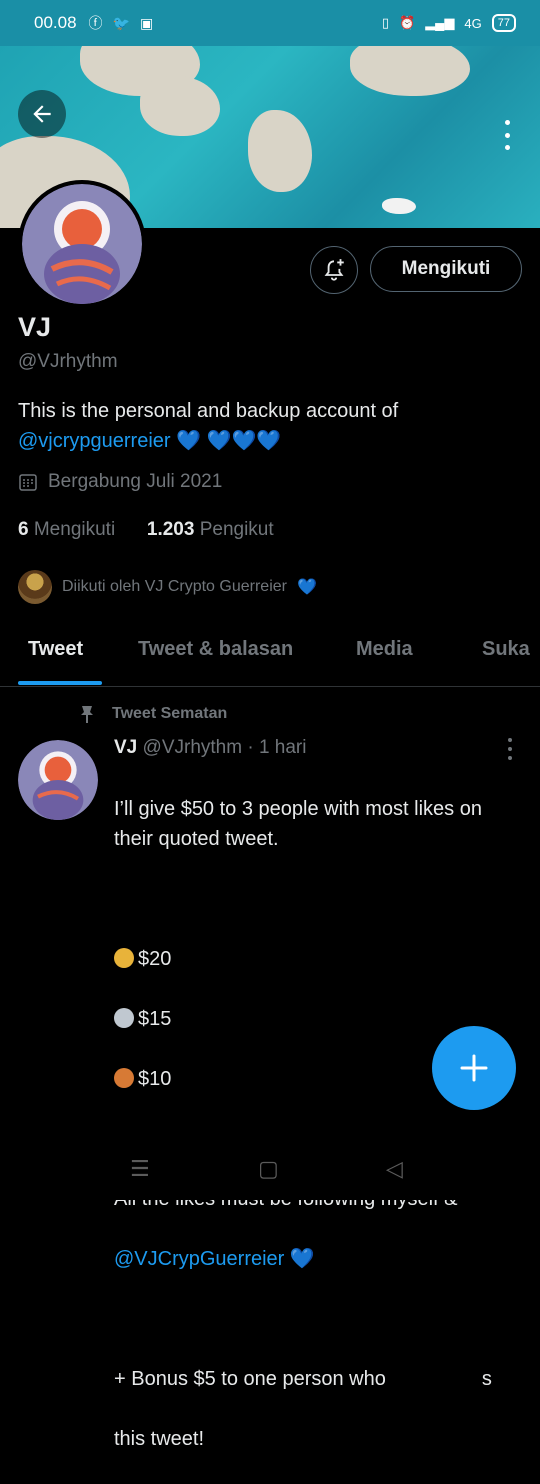 This screenshot has height=1484, width=540. I want to click on followed-by-text: Diikuti oleh VJ Crypto Guerreier, so click(174, 586).